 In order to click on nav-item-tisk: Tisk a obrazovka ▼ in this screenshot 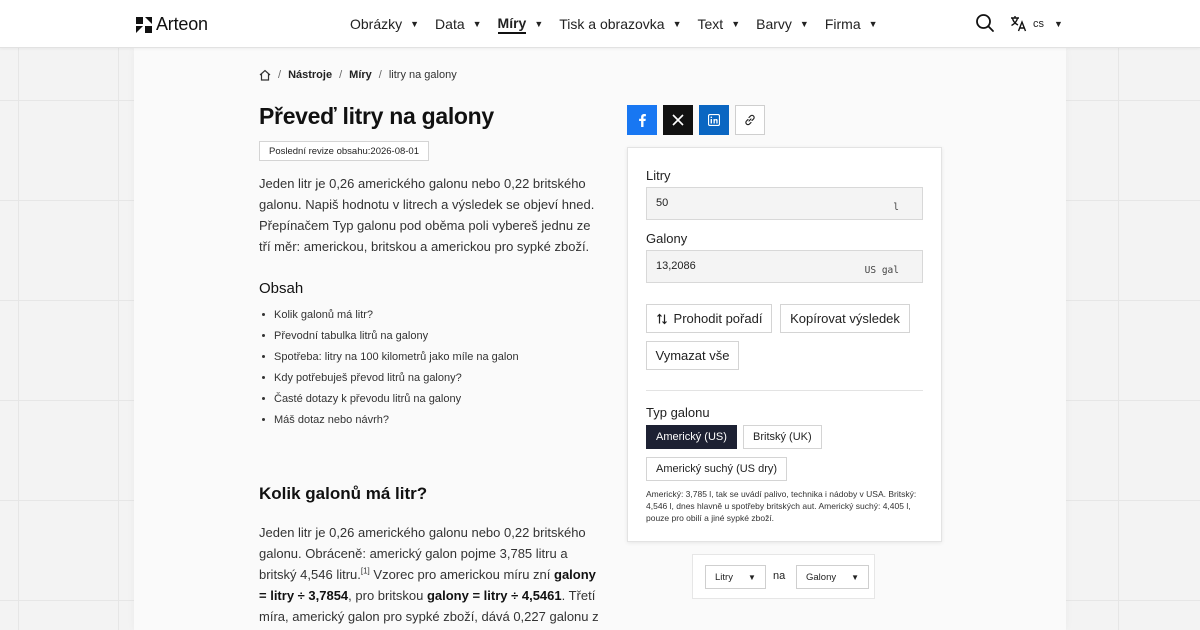, I will do `click(620, 24)`.